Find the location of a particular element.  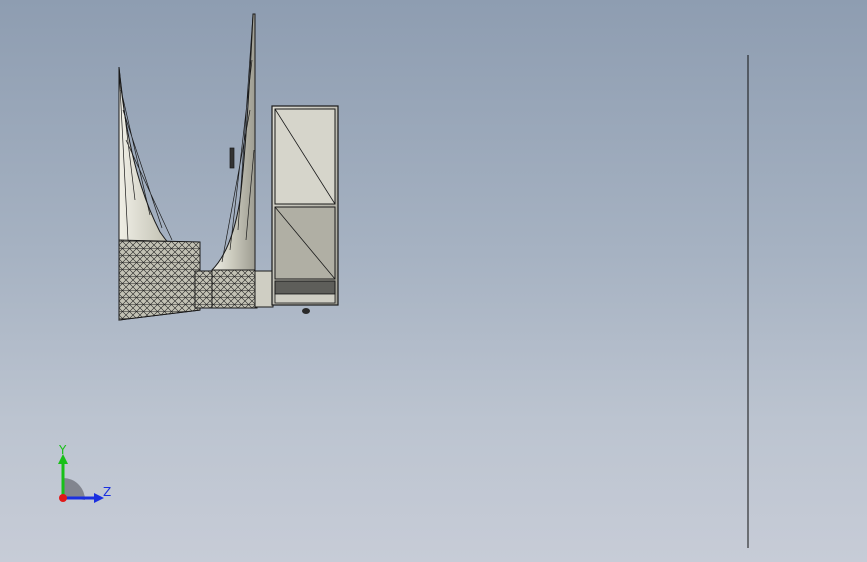

right-horn-wall is located at coordinates (233, 161).